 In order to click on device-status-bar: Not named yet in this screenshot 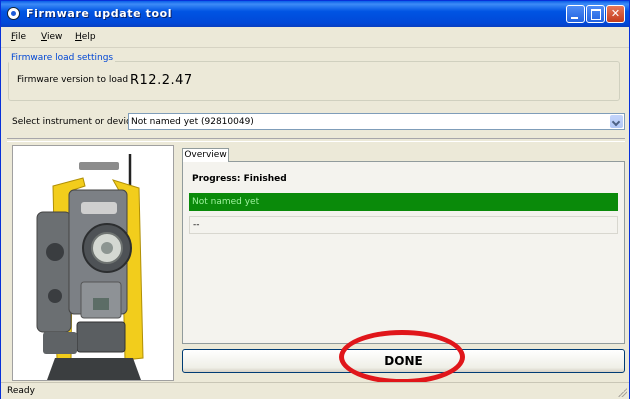, I will do `click(403, 202)`.